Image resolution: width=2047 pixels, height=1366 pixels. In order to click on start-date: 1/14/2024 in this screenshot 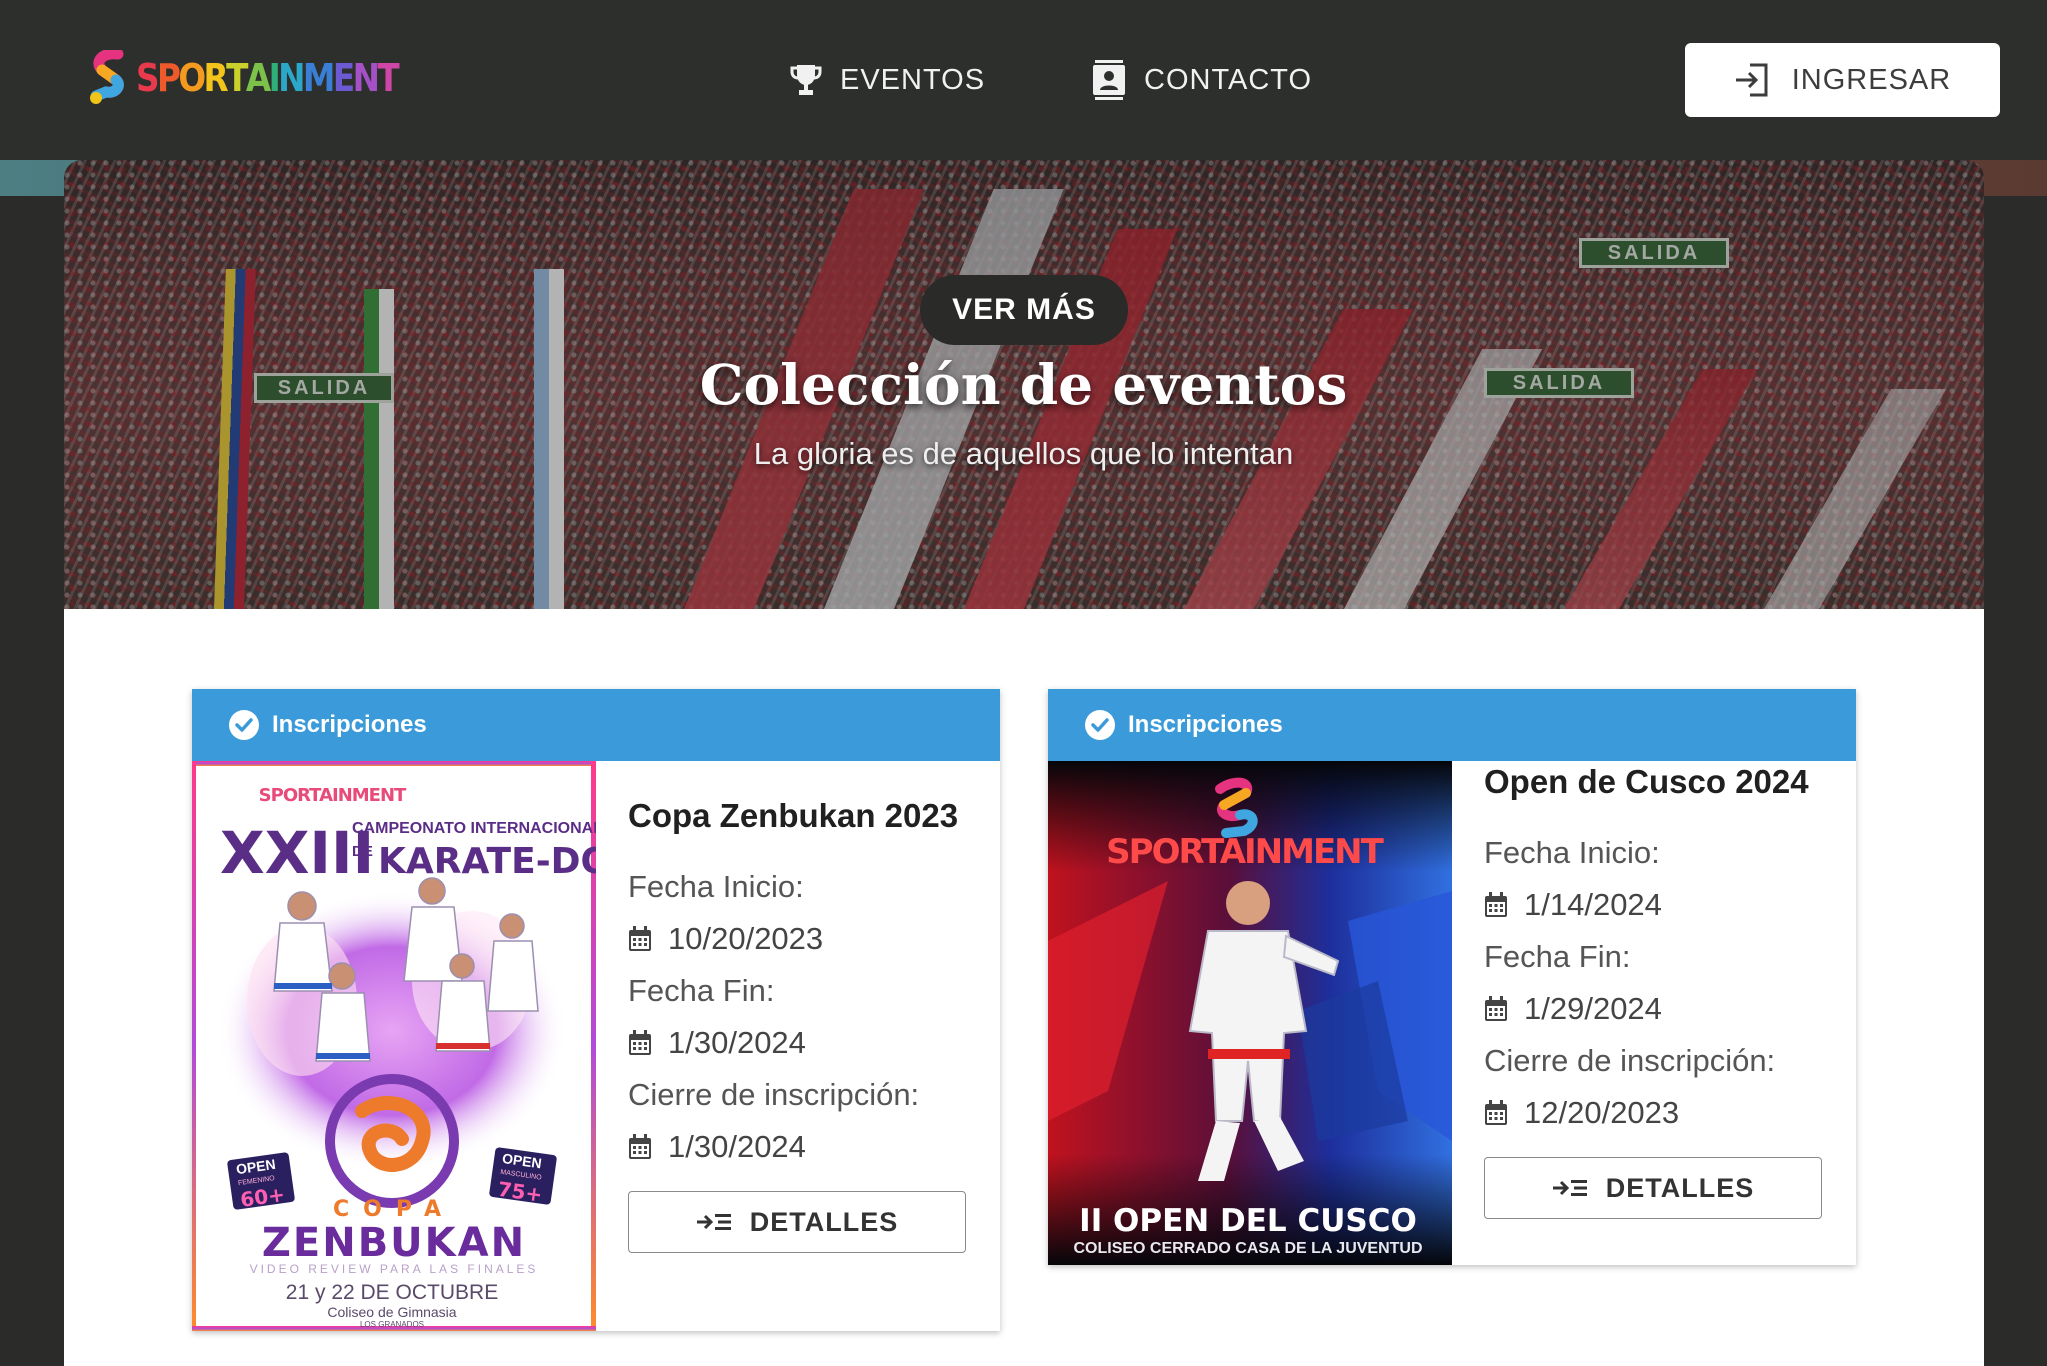, I will do `click(1655, 905)`.